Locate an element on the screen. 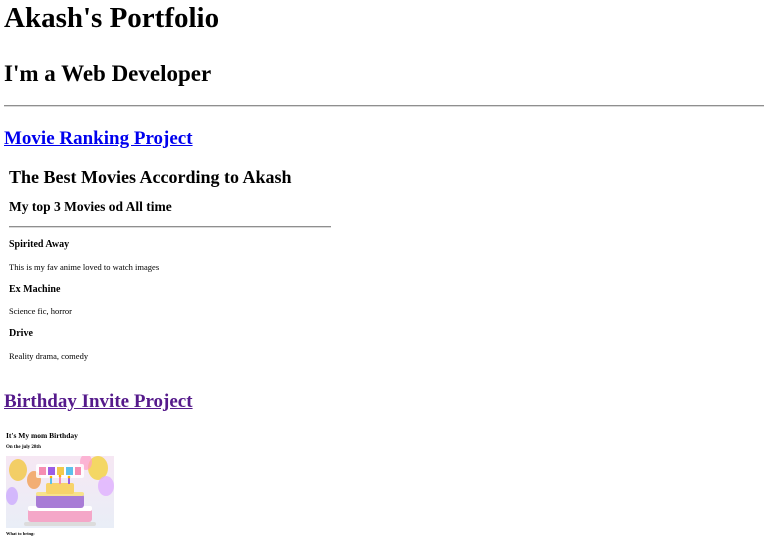  movie-title: Drive is located at coordinates (21, 333).